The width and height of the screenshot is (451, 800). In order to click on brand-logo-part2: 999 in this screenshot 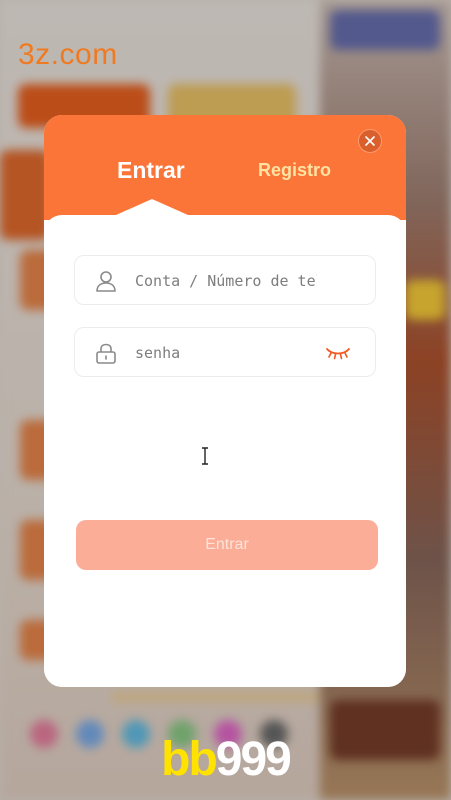, I will do `click(253, 759)`.